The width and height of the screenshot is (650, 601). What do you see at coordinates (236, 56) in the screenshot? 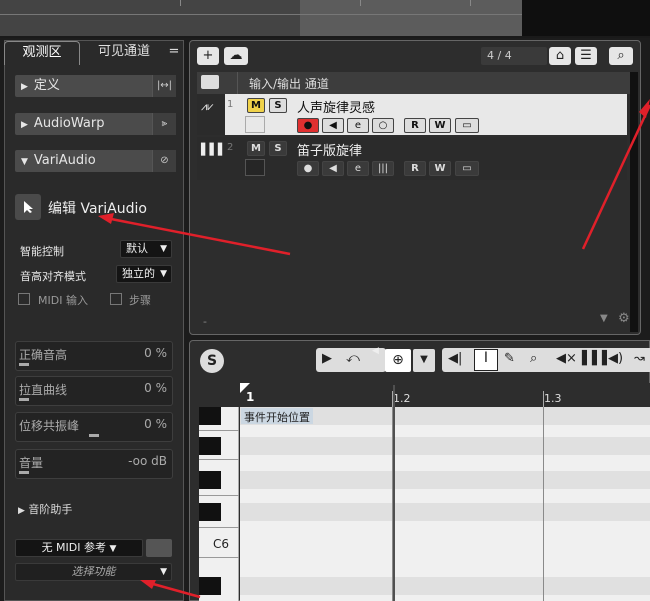
I see `add-track-cloud-icon: ☁` at bounding box center [236, 56].